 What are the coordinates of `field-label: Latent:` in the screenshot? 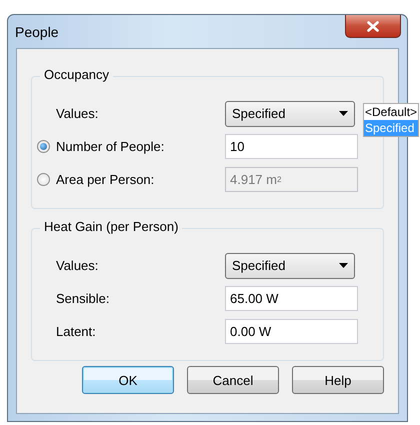 It's located at (76, 331).